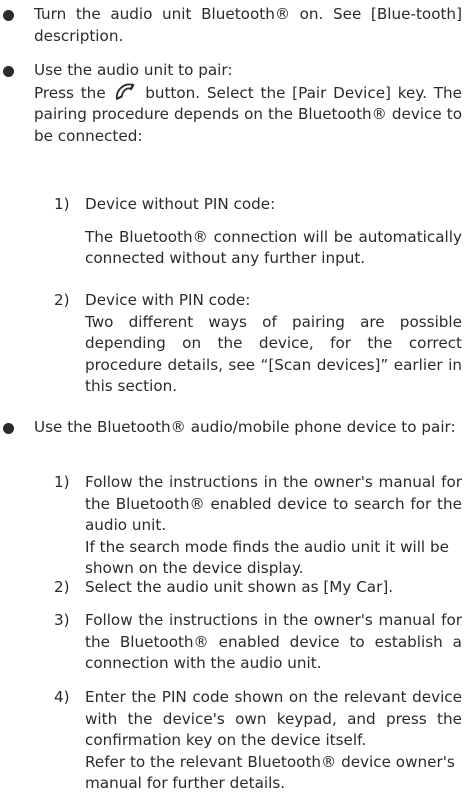 Image resolution: width=470 pixels, height=795 pixels. What do you see at coordinates (180, 204) in the screenshot?
I see `item-title: Device without PIN code:` at bounding box center [180, 204].